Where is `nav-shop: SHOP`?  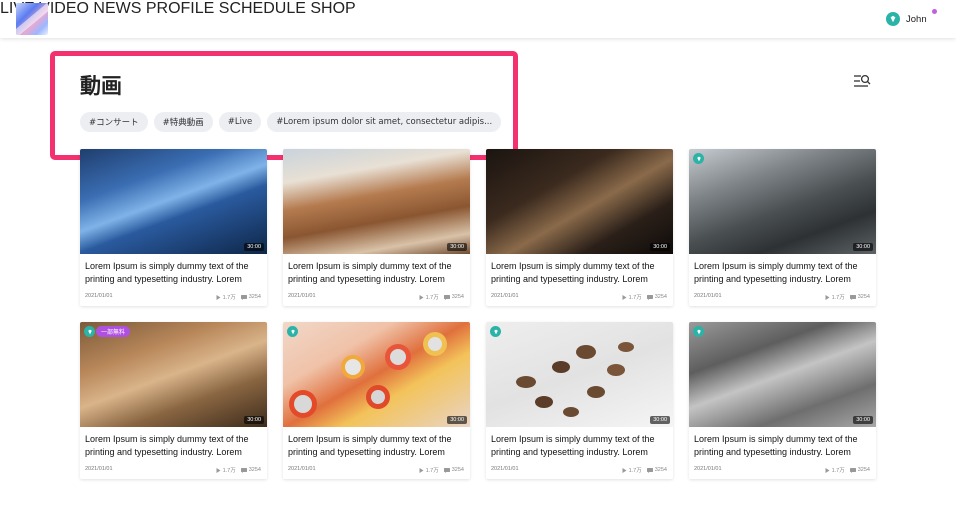
nav-shop: SHOP is located at coordinates (332, 8).